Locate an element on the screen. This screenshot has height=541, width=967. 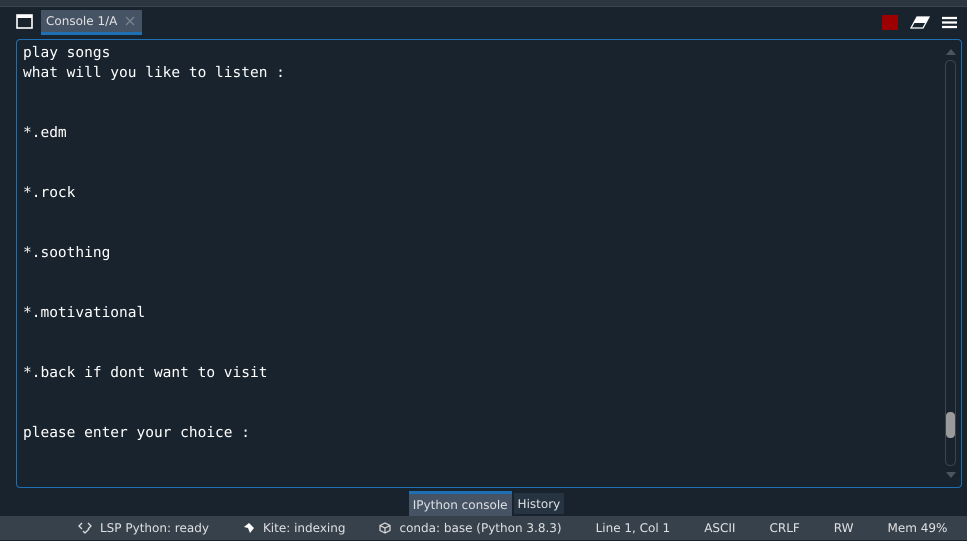
pane-tab: IPython console is located at coordinates (460, 503).